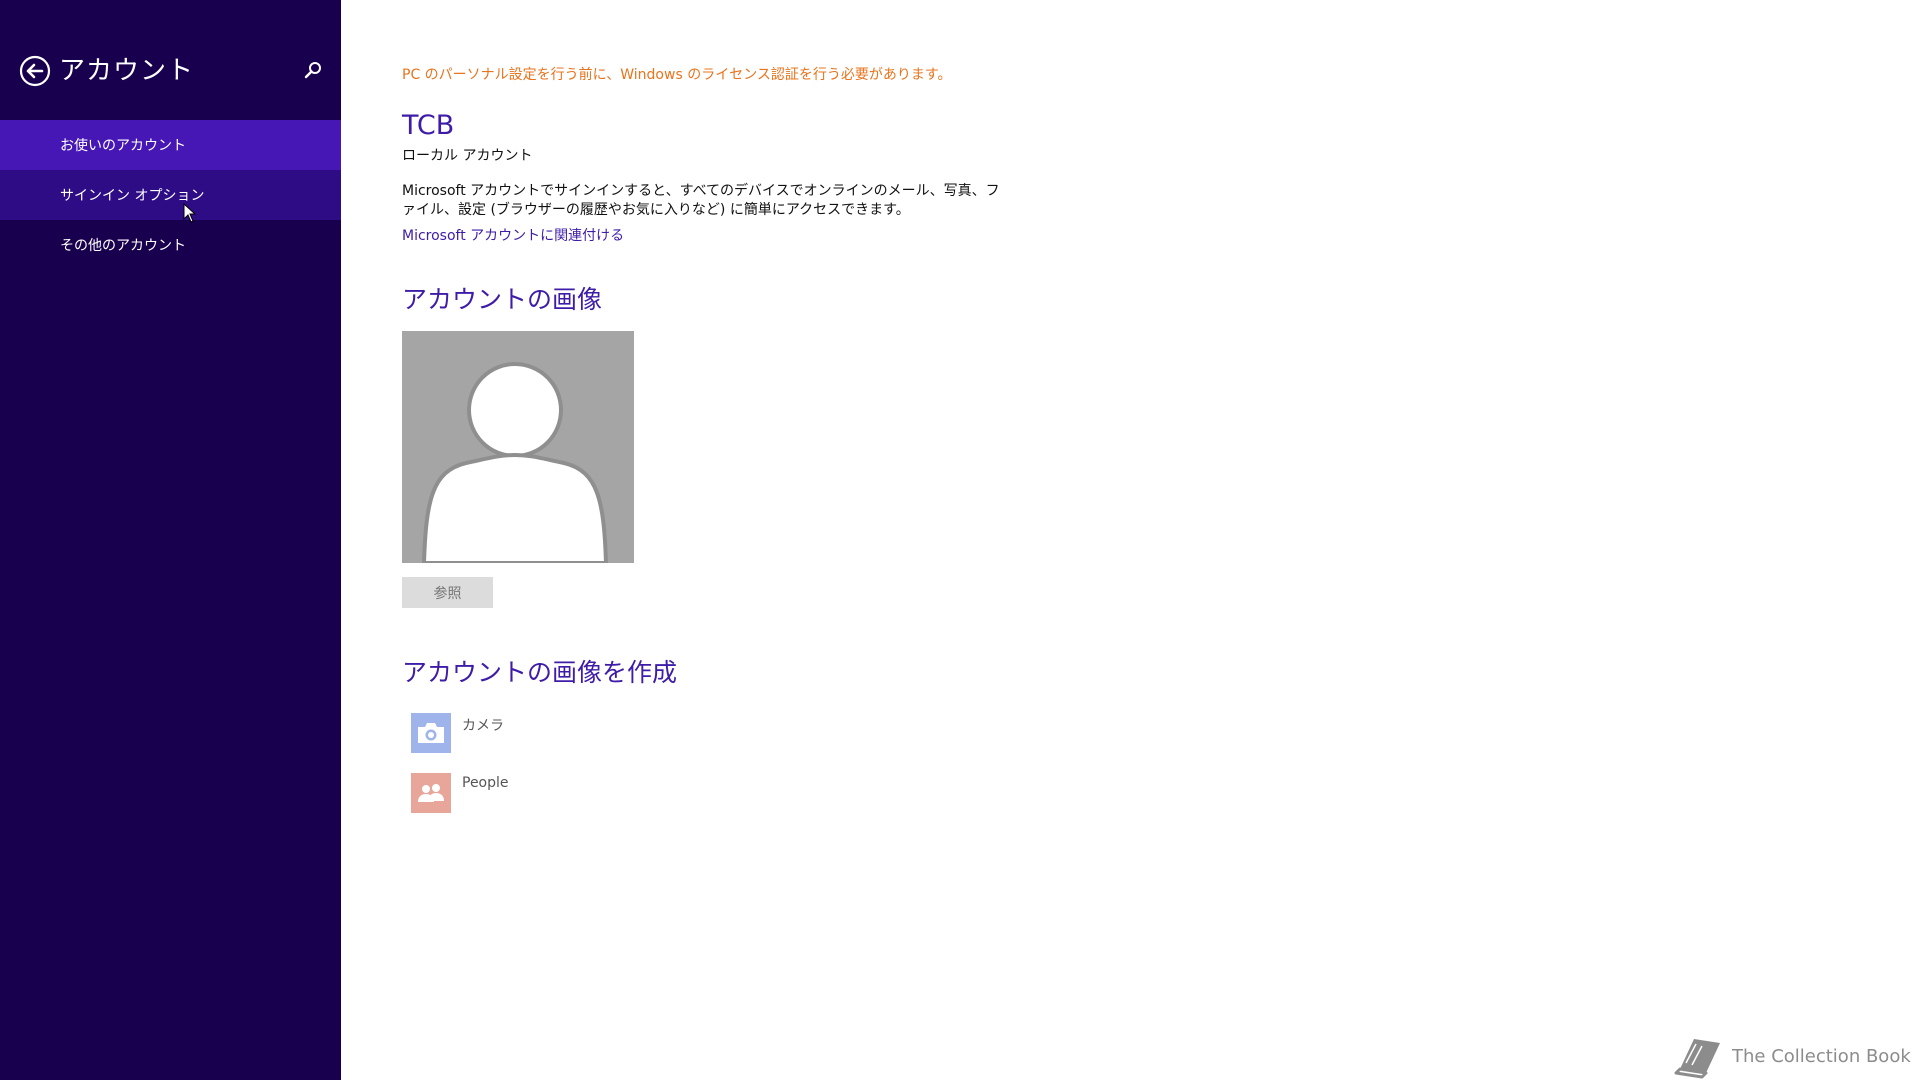 Image resolution: width=1920 pixels, height=1080 pixels. I want to click on sidebar-title: アカウント, so click(127, 71).